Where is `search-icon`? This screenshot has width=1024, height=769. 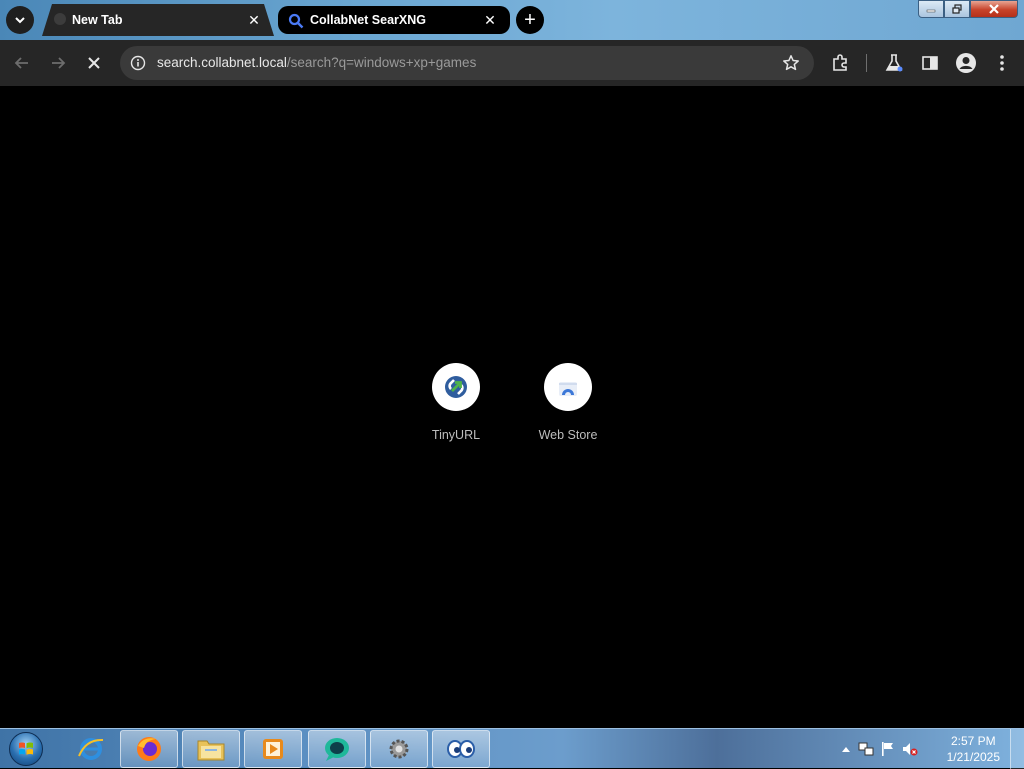
search-icon is located at coordinates (296, 21).